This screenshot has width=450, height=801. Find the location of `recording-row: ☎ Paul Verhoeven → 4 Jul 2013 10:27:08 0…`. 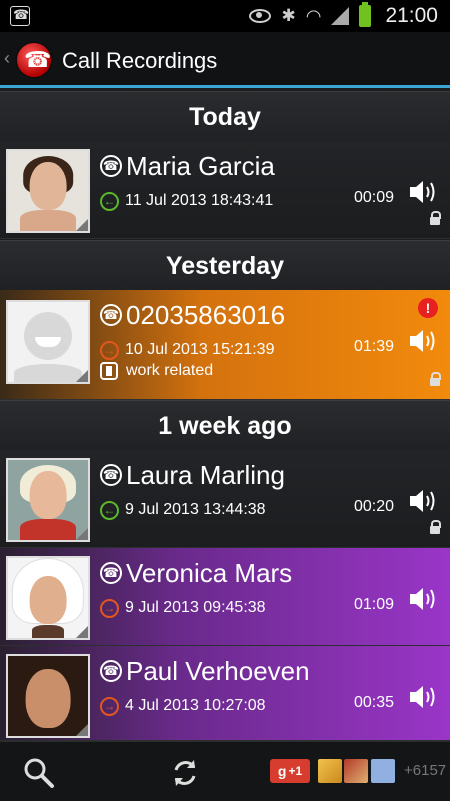

recording-row: ☎ Paul Verhoeven → 4 Jul 2013 10:27:08 0… is located at coordinates (225, 693).